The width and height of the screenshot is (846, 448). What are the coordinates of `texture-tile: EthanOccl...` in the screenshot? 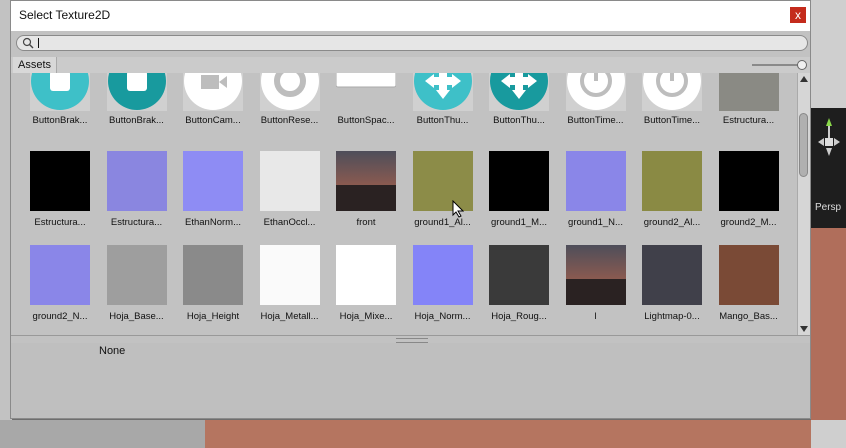 It's located at (290, 189).